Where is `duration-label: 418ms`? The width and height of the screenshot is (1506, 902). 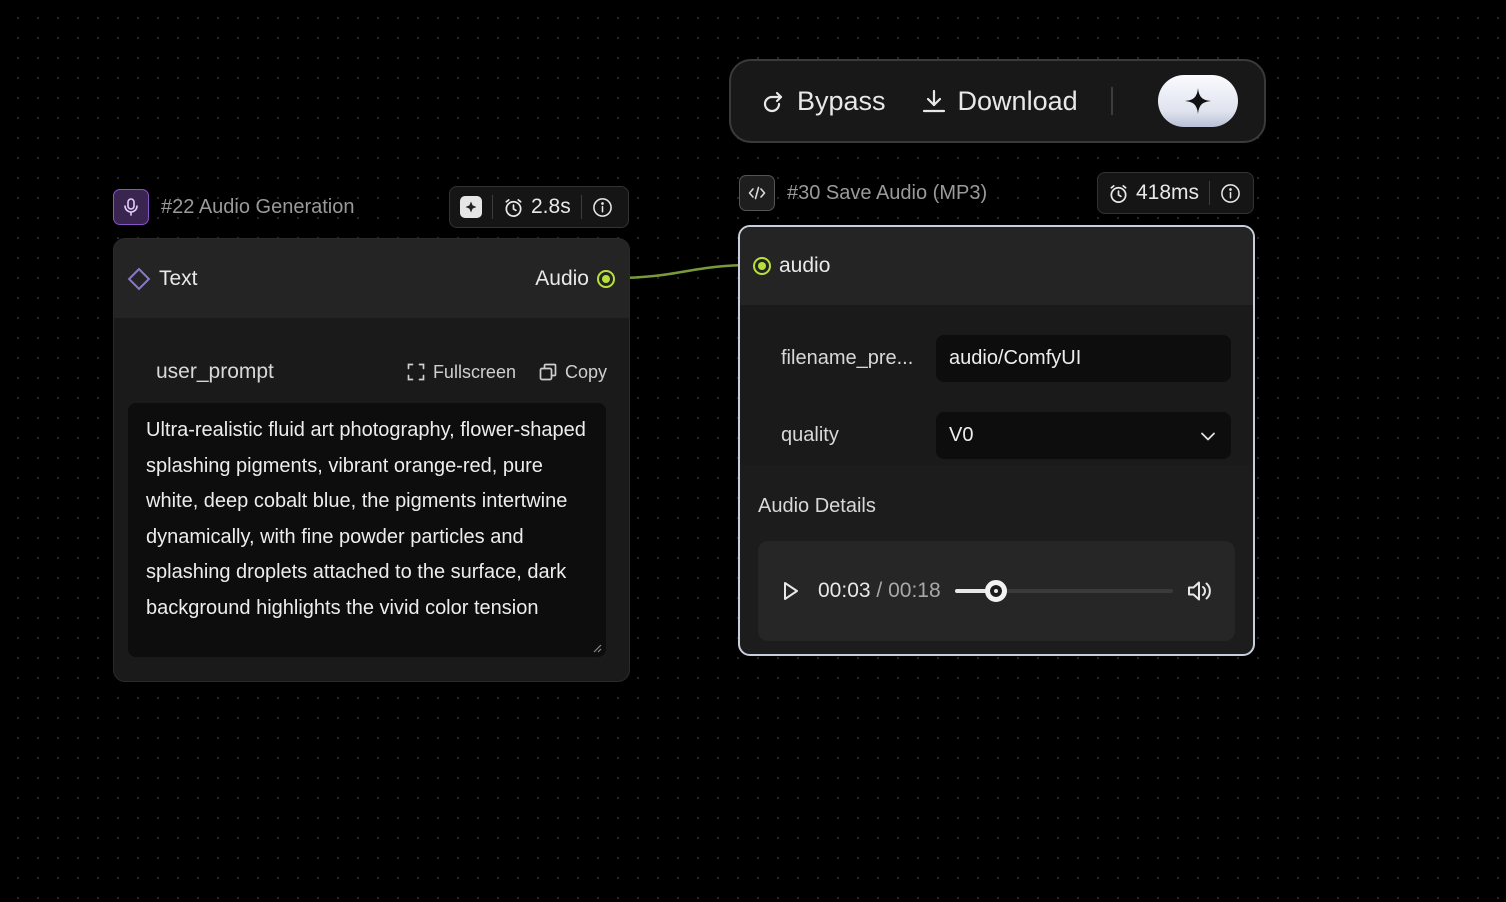
duration-label: 418ms is located at coordinates (1168, 192).